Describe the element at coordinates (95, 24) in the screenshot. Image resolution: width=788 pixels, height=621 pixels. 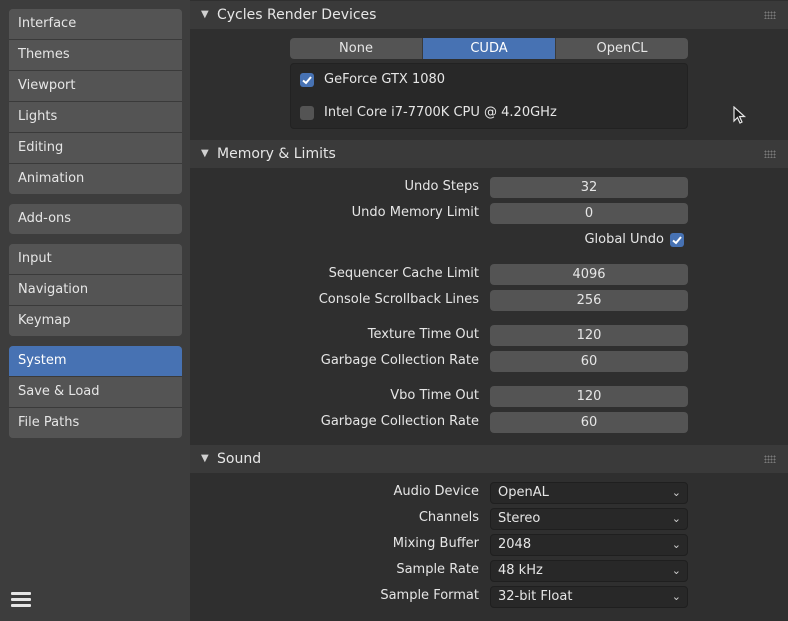
I see `sidebar-item-interface: Interface` at that location.